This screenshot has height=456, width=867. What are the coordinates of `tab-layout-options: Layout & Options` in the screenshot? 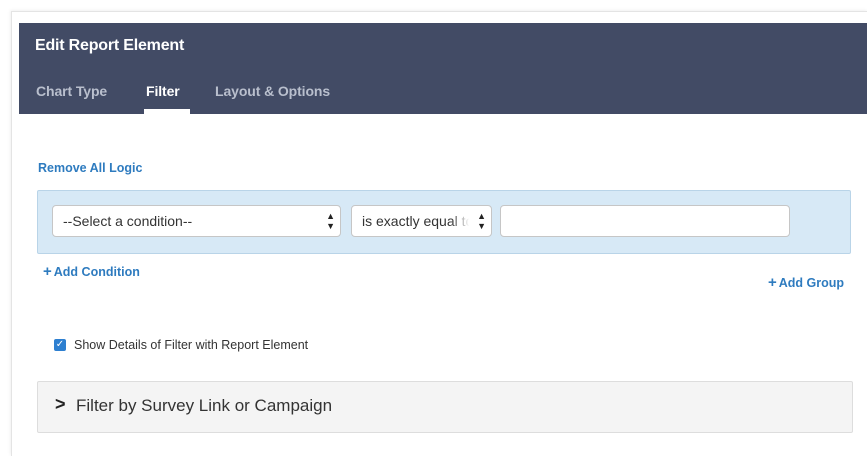 It's located at (272, 91).